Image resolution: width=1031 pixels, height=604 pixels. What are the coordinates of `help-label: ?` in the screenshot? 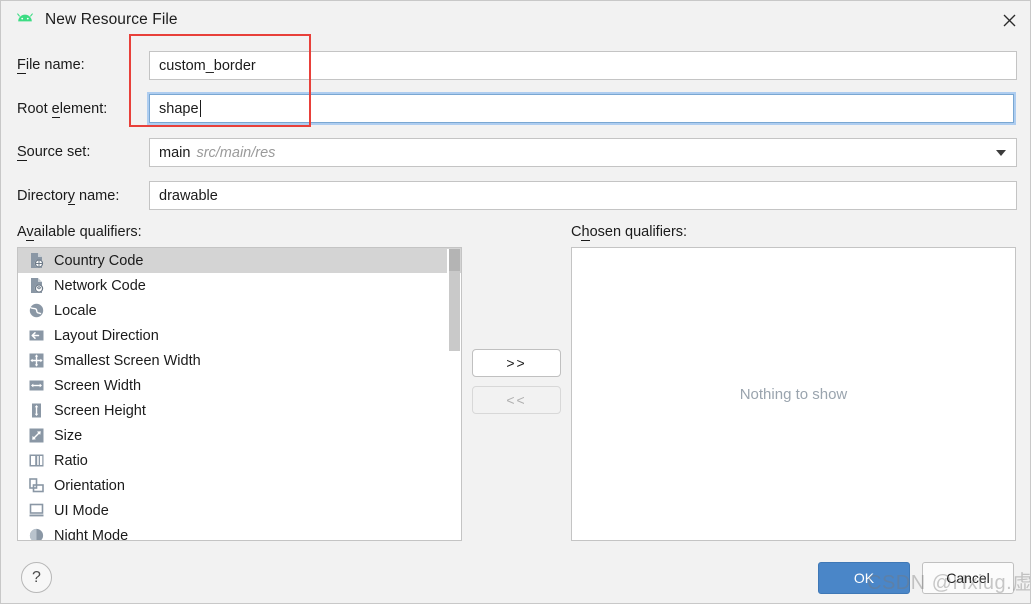 It's located at (36, 577).